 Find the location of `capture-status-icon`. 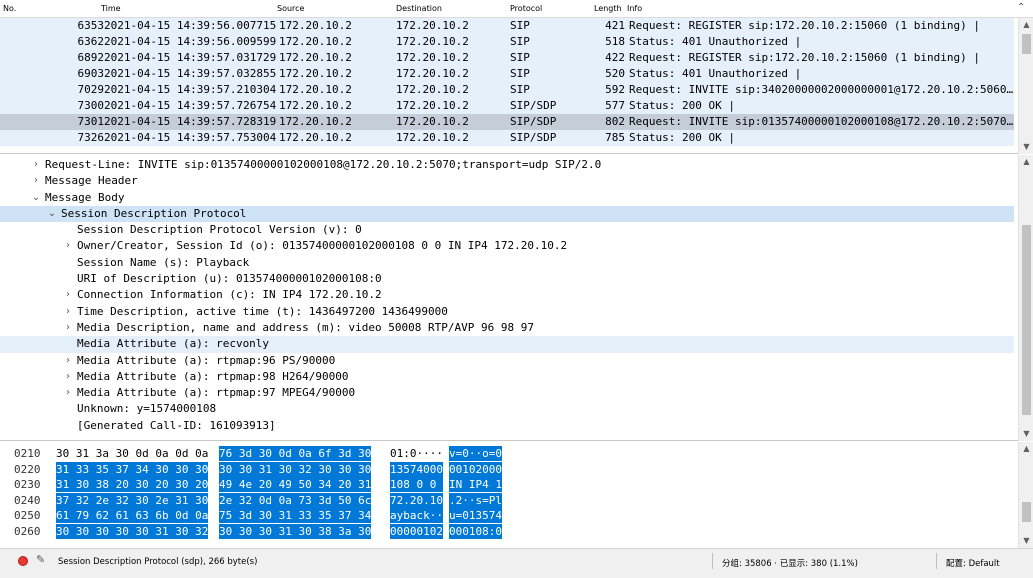

capture-status-icon is located at coordinates (23, 561).